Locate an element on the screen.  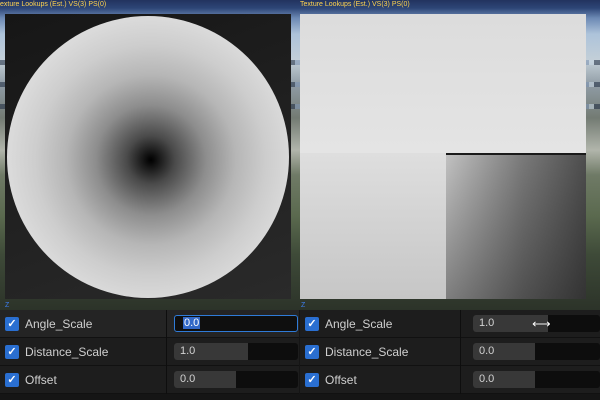
selected-value: 0.0 is located at coordinates (192, 323).